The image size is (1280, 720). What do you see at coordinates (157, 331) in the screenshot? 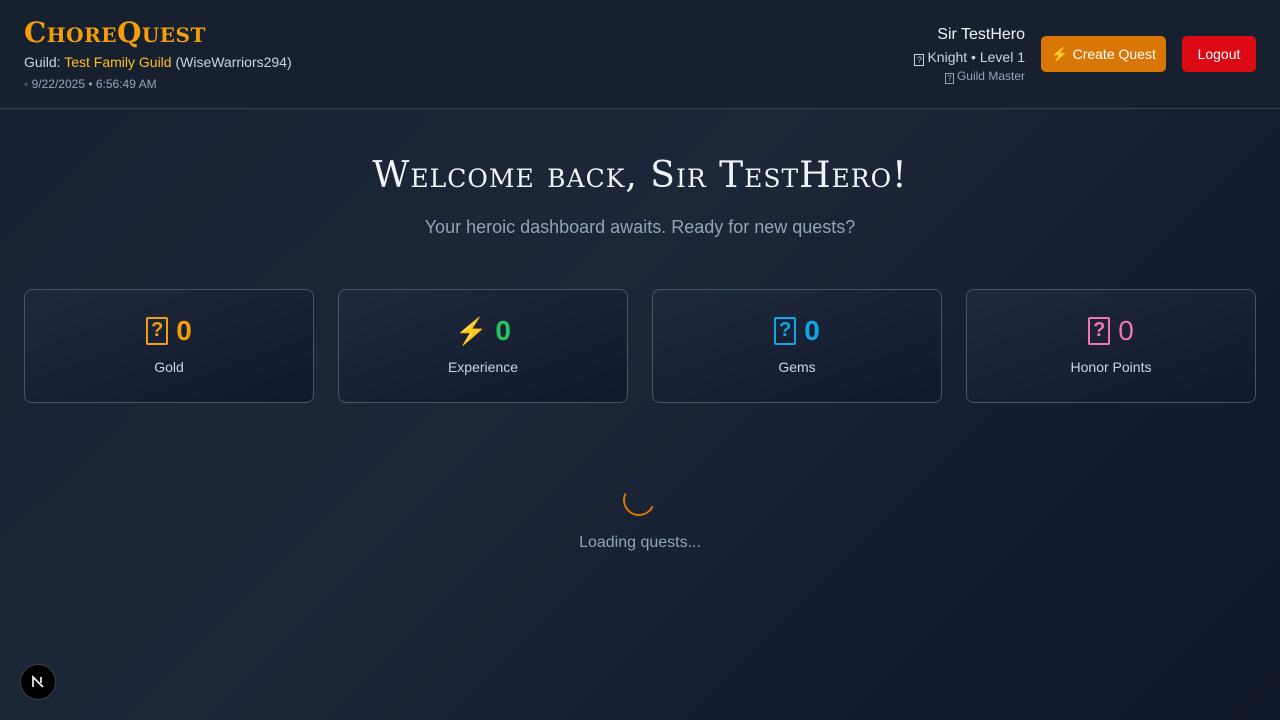
I see `gold-icon: ?` at bounding box center [157, 331].